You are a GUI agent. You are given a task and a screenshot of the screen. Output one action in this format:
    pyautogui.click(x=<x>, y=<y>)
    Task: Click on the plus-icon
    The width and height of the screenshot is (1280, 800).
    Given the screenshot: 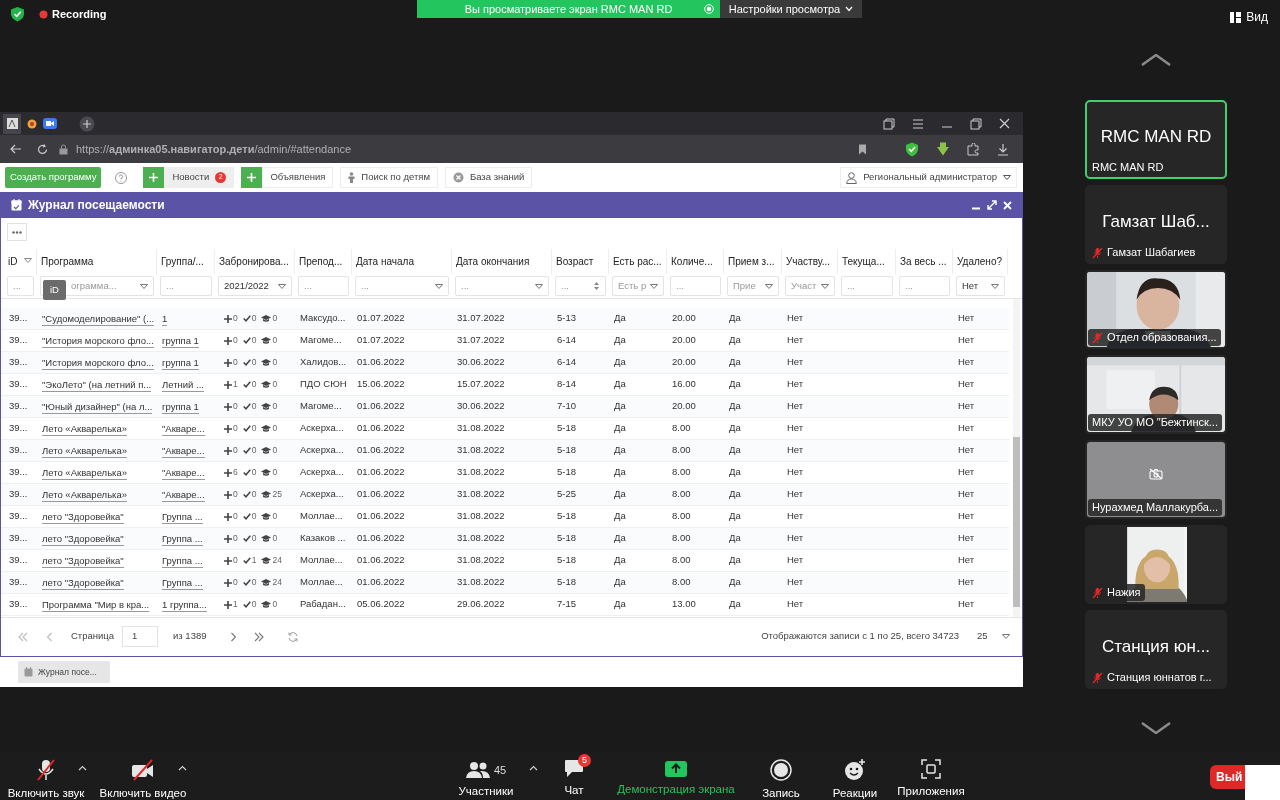 What is the action you would take?
    pyautogui.click(x=228, y=362)
    